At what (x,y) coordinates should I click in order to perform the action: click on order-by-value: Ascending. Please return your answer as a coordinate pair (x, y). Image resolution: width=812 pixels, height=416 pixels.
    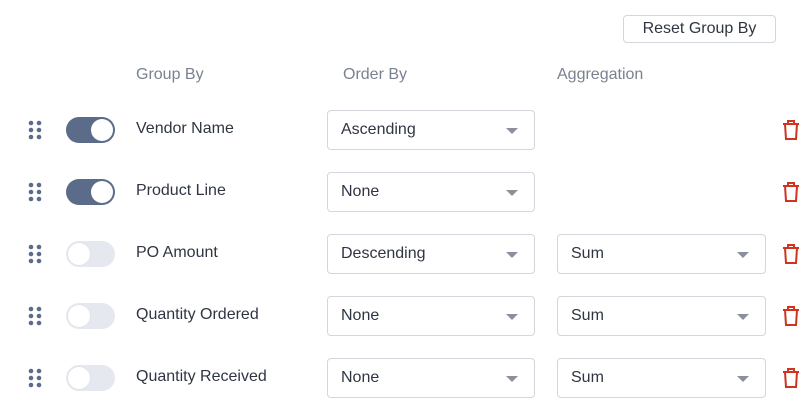
    Looking at the image, I should click on (378, 129).